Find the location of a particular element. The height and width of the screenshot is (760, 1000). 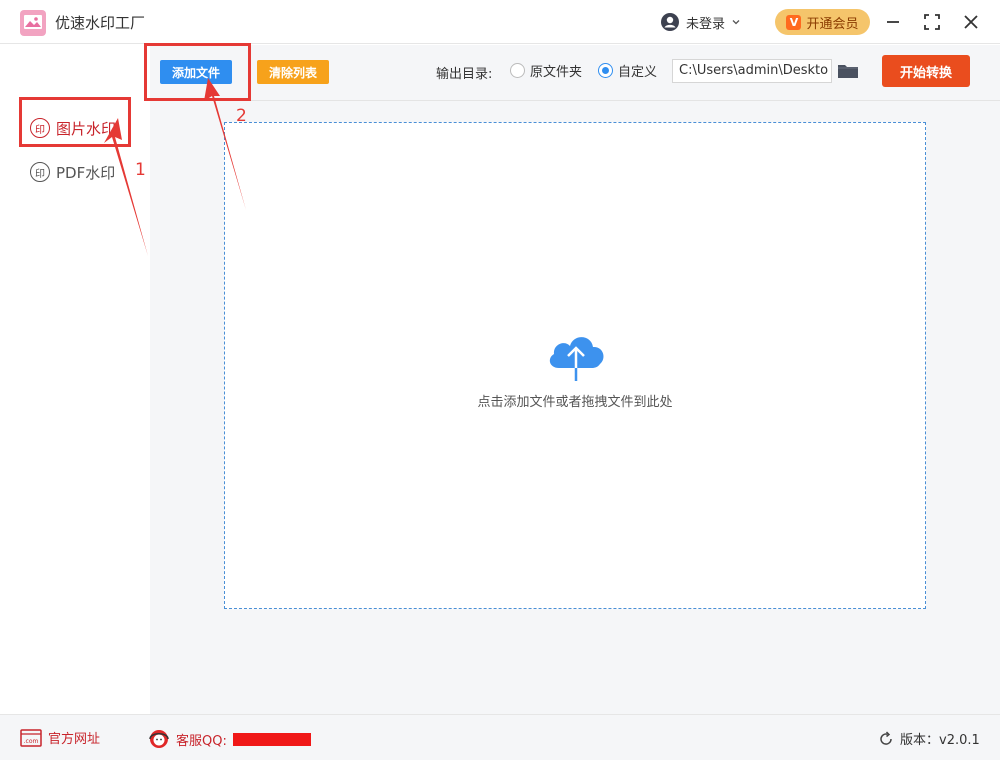

radio-circle is located at coordinates (517, 70).